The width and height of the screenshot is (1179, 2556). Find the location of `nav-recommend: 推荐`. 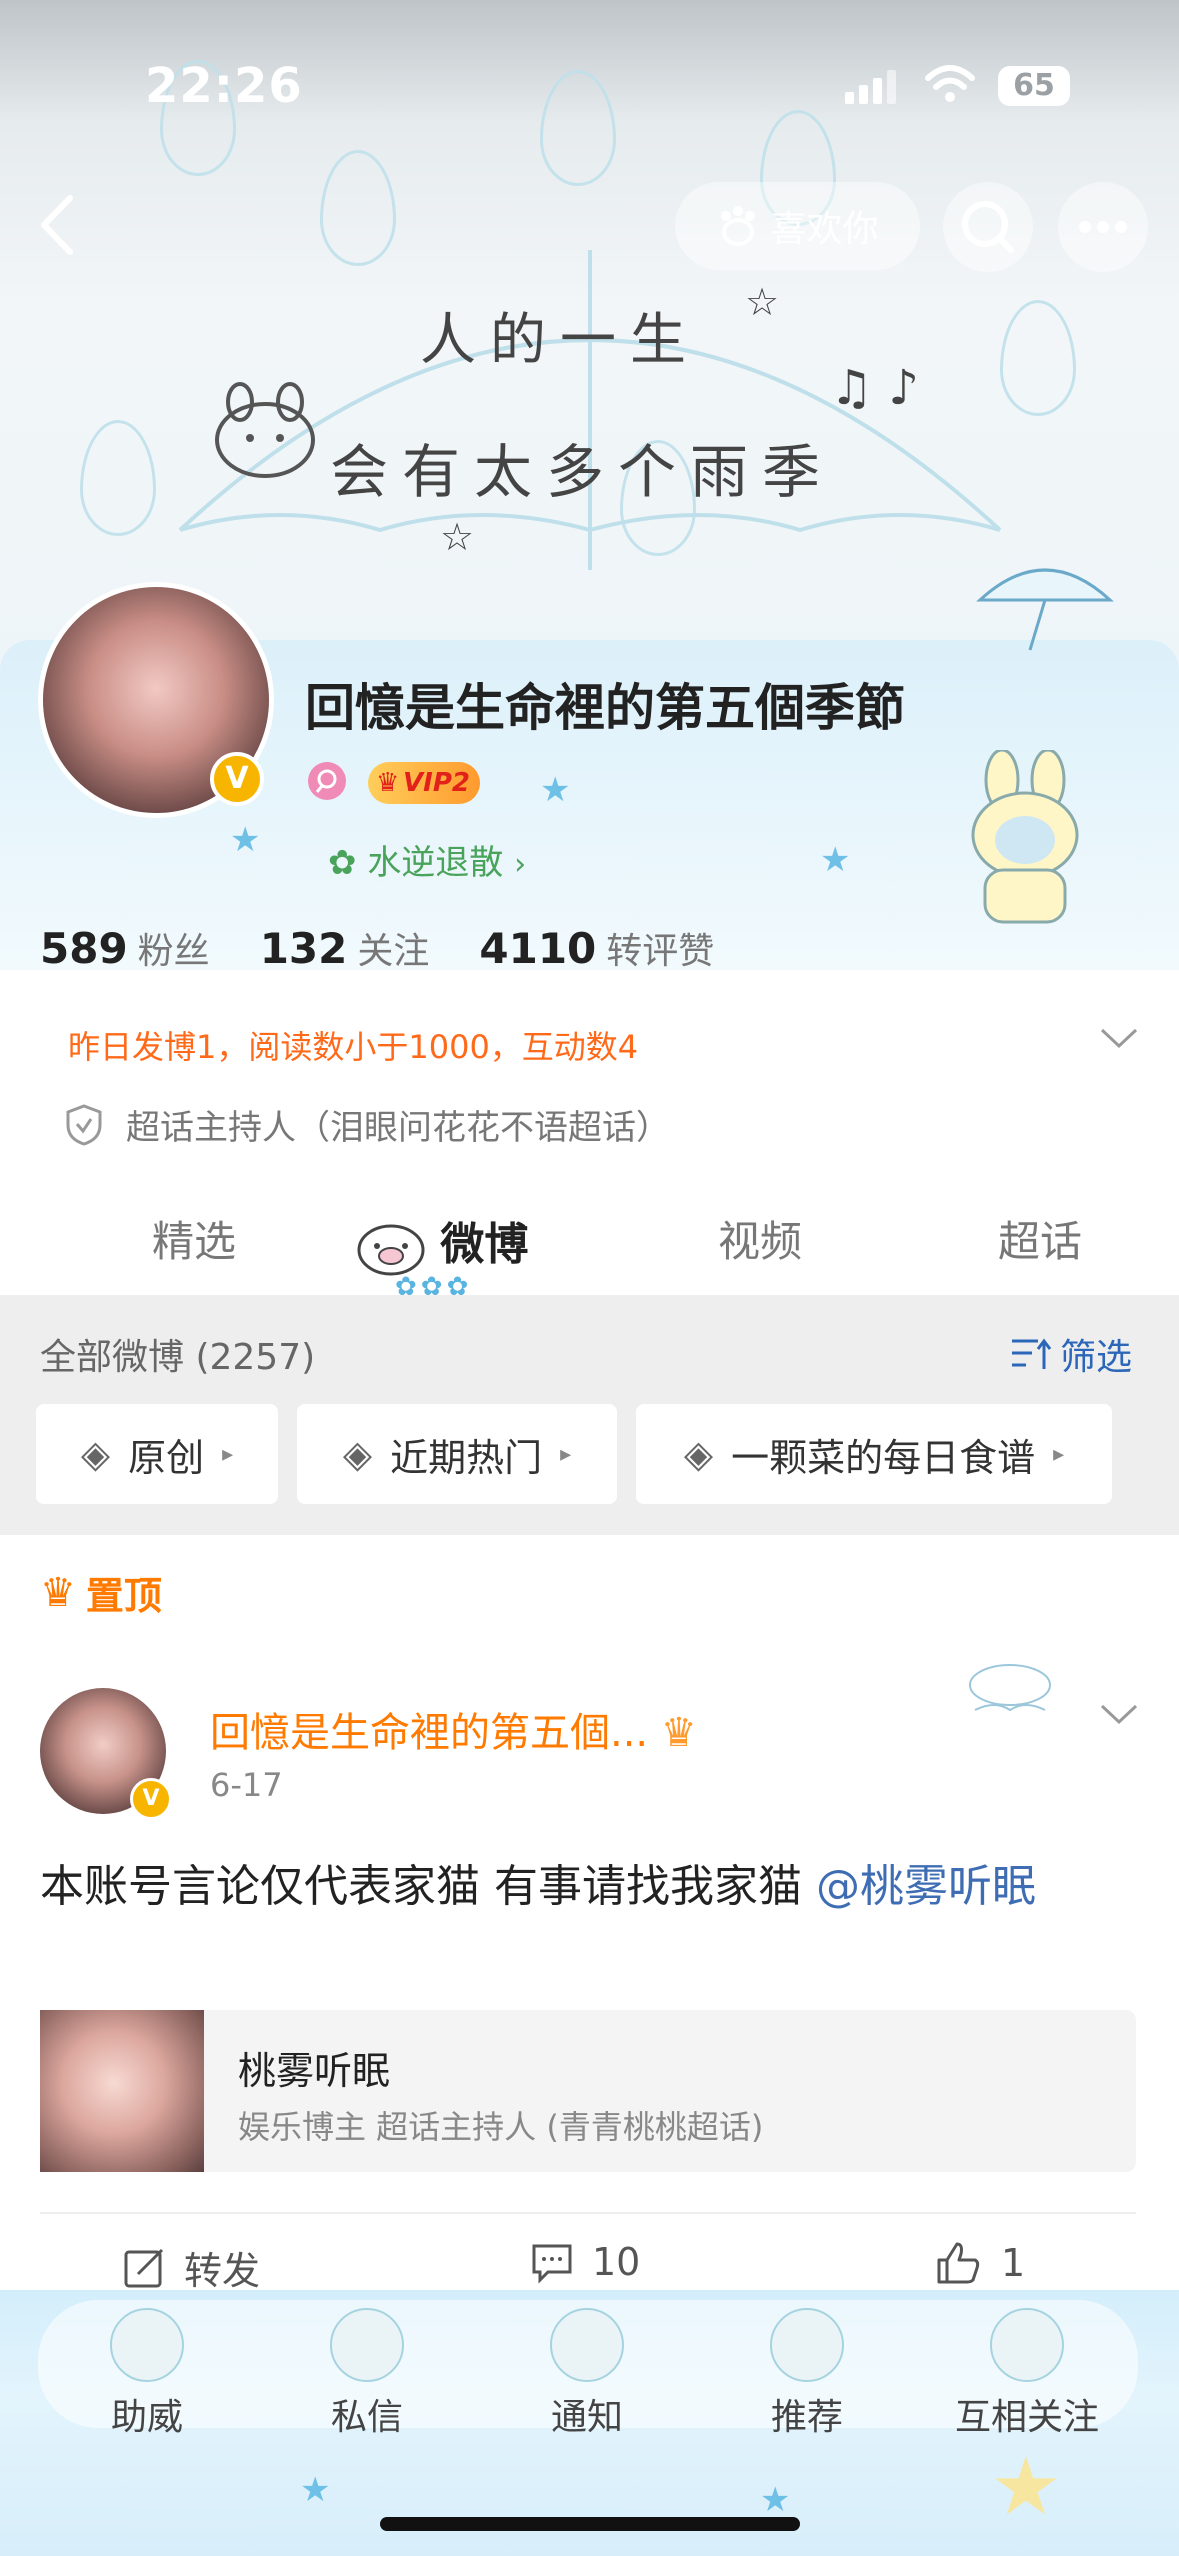

nav-recommend: 推荐 is located at coordinates (807, 2370).